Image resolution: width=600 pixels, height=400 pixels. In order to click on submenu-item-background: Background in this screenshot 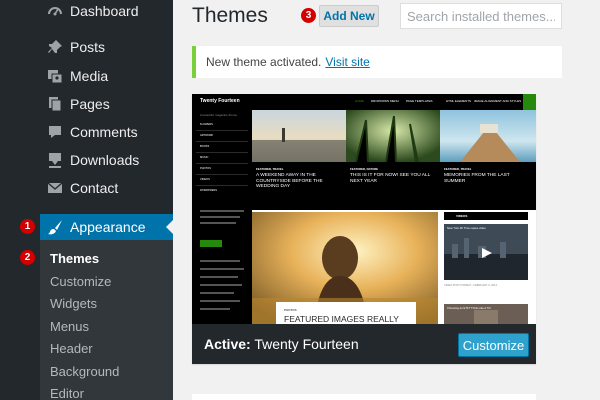, I will do `click(84, 372)`.